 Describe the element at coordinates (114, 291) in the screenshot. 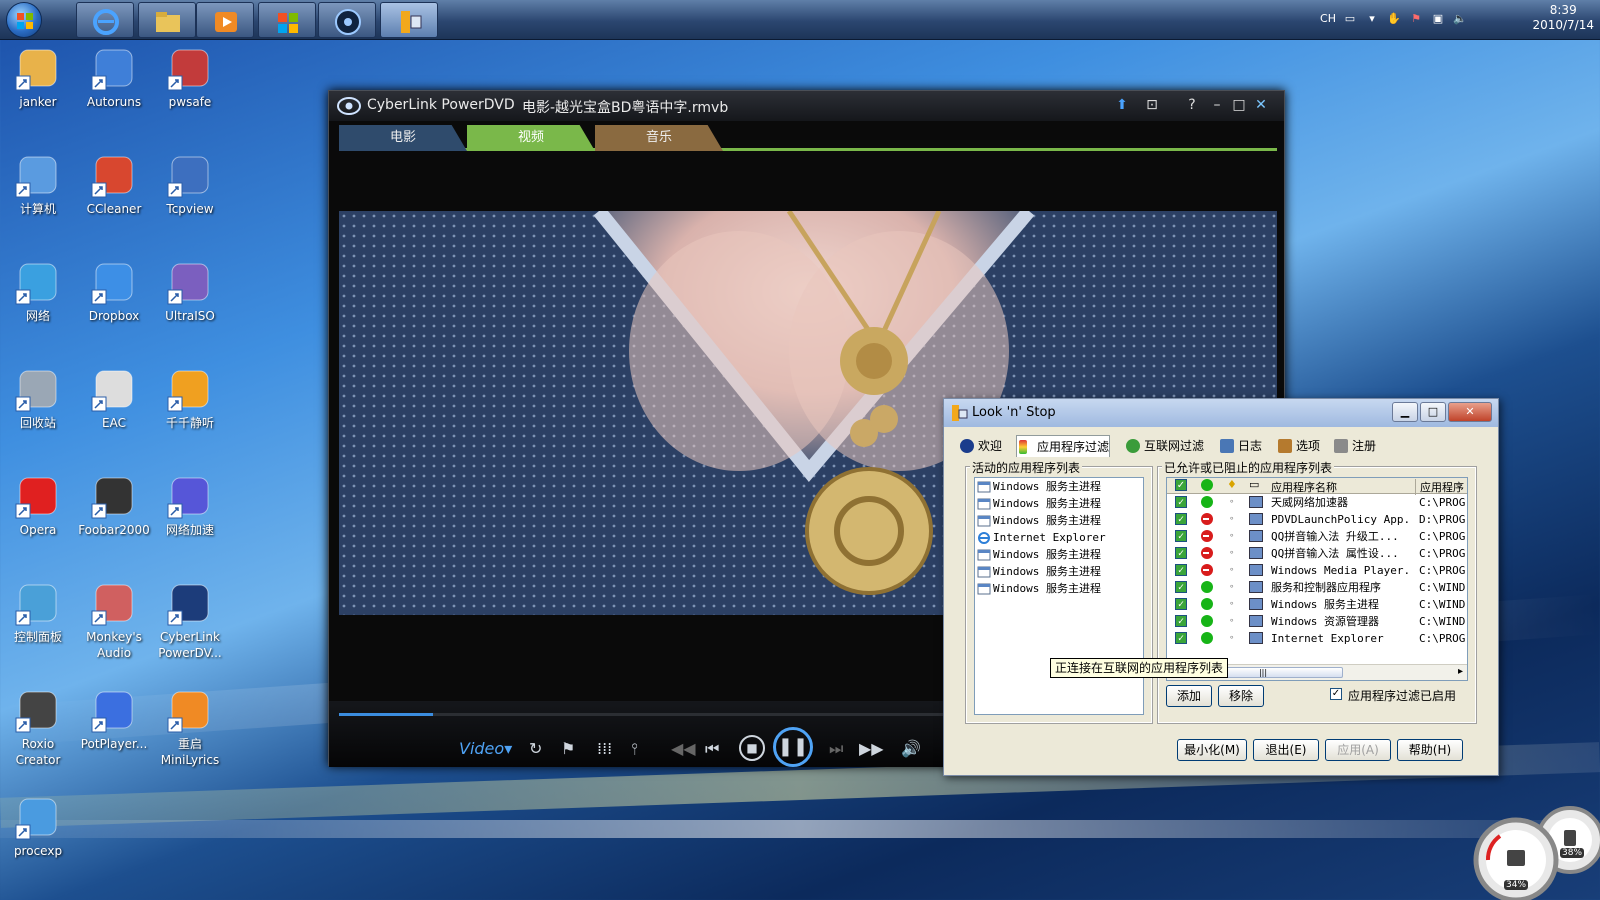

I see `desktop-icon: Dropbox` at that location.